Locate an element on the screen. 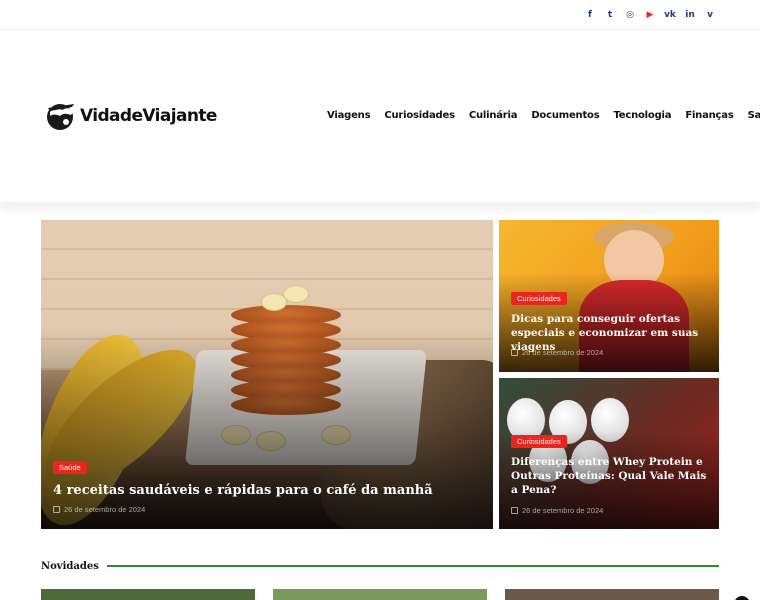 The height and width of the screenshot is (600, 760). twitter-icon: t is located at coordinates (610, 15).